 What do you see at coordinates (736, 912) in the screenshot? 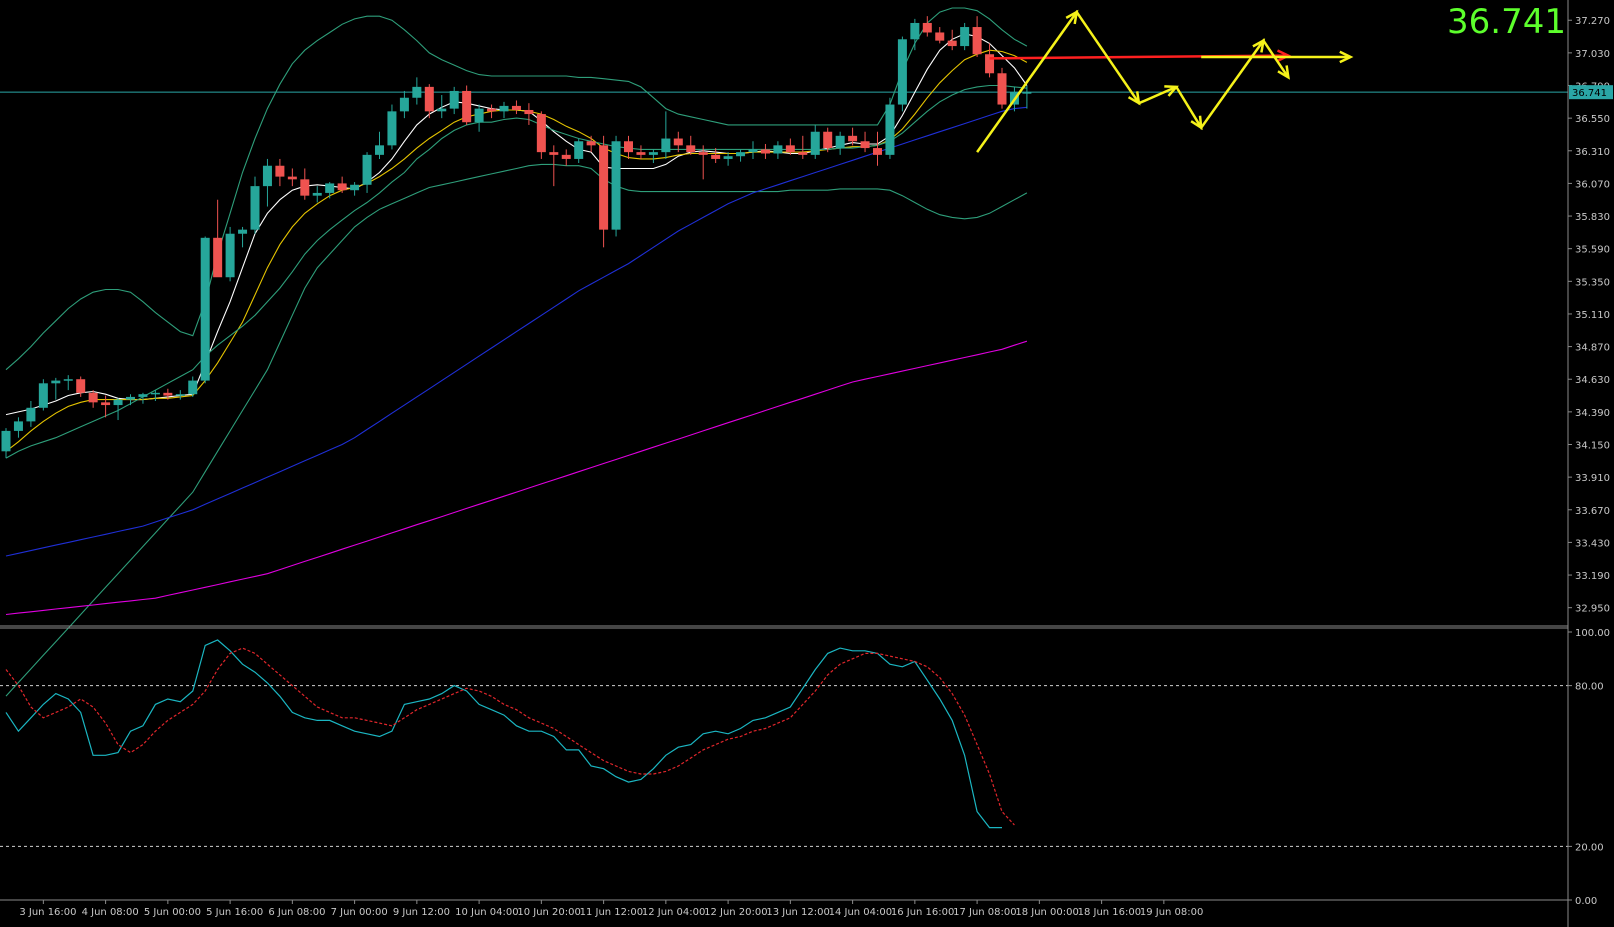
I see `x-tick-label: 12 Jun 20:00` at bounding box center [736, 912].